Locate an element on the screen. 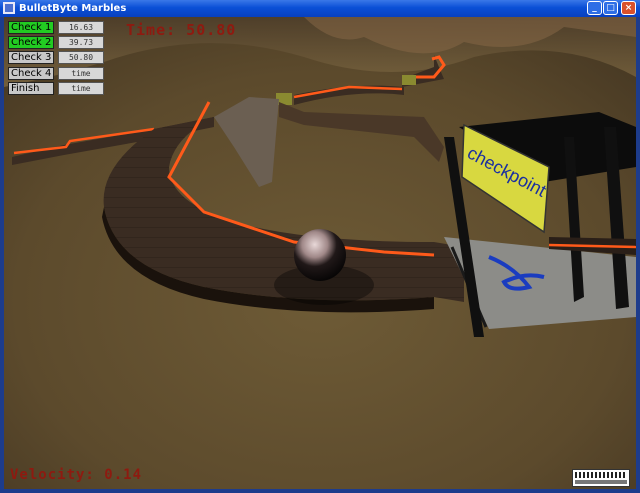 This screenshot has width=640, height=493. checkpoint-4-time: time is located at coordinates (81, 73).